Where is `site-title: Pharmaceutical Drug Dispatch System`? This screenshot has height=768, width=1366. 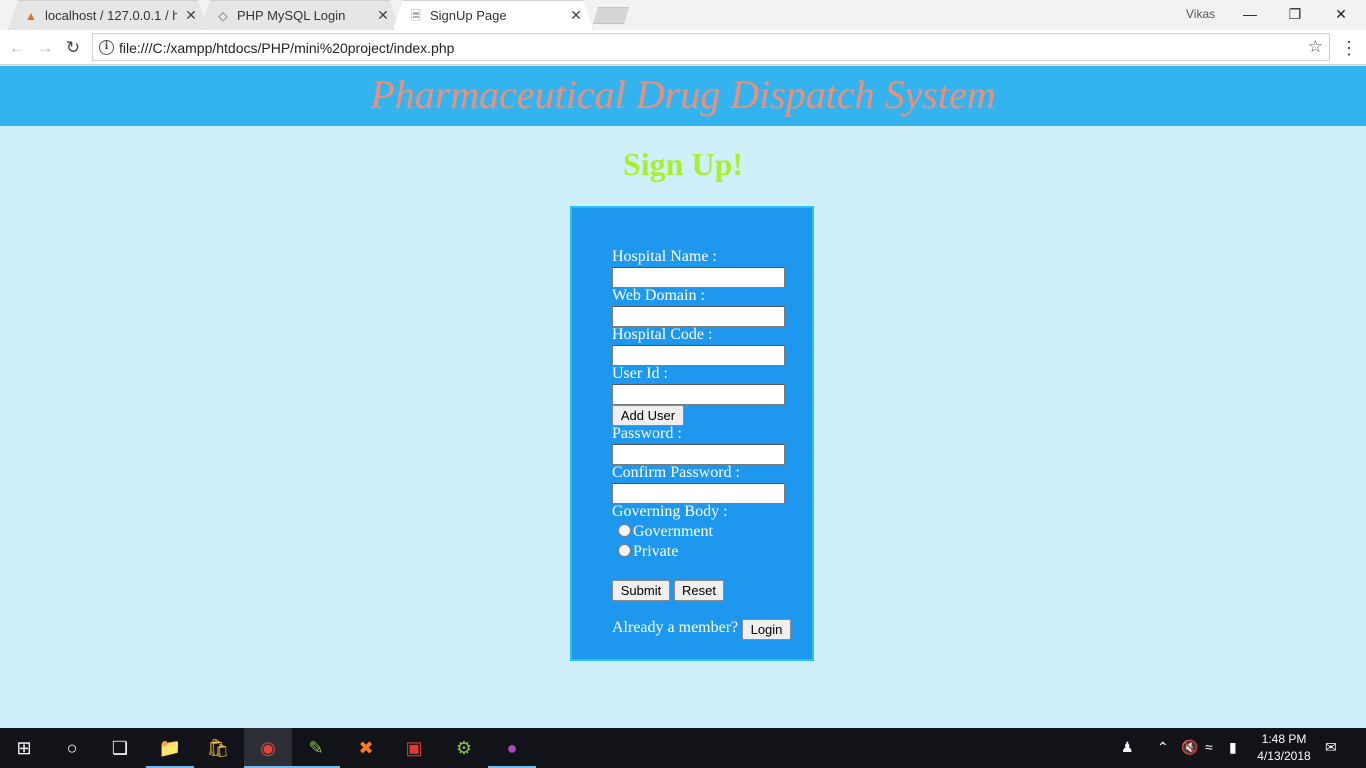
site-title: Pharmaceutical Drug Dispatch System is located at coordinates (683, 94).